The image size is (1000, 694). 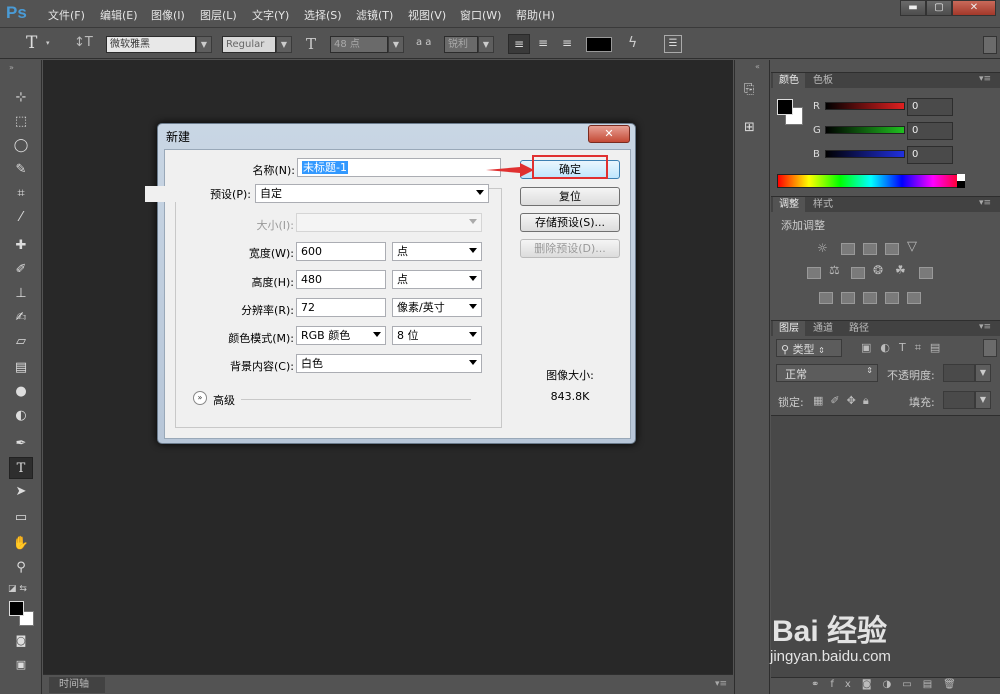 What do you see at coordinates (826, 298) in the screenshot?
I see `invert-adjust-icon` at bounding box center [826, 298].